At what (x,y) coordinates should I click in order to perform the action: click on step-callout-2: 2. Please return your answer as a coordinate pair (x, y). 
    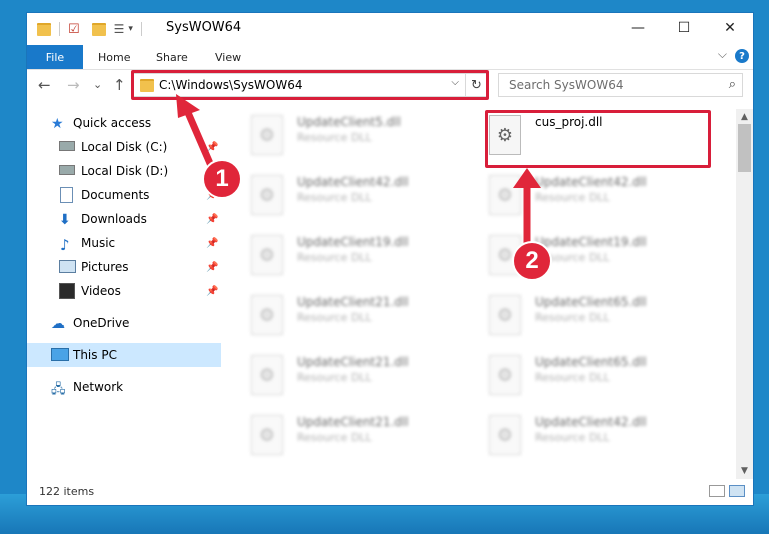
    Looking at the image, I should click on (532, 261).